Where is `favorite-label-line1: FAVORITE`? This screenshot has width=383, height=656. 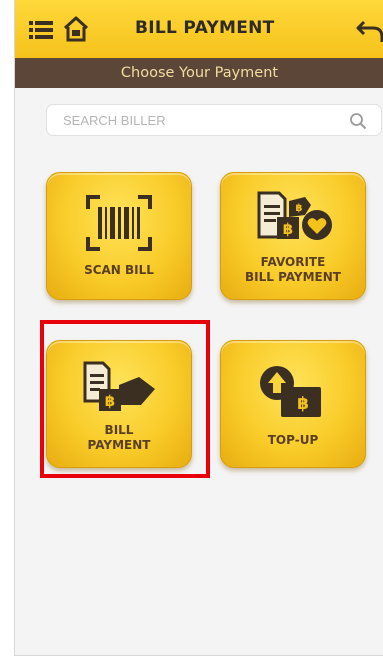 favorite-label-line1: FAVORITE is located at coordinates (293, 262).